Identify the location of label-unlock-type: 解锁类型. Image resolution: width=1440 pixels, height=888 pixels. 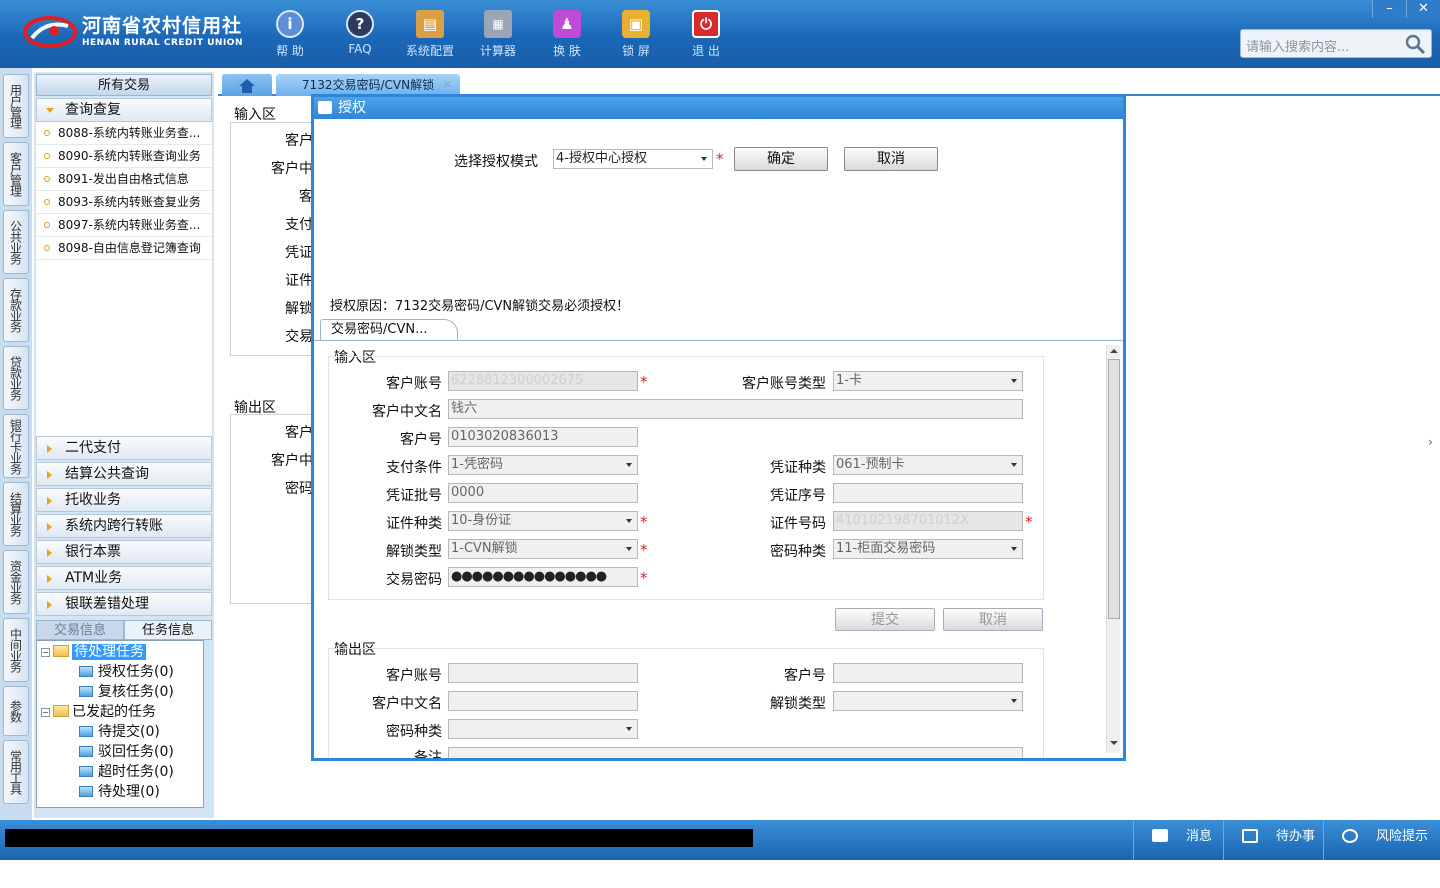
(414, 552).